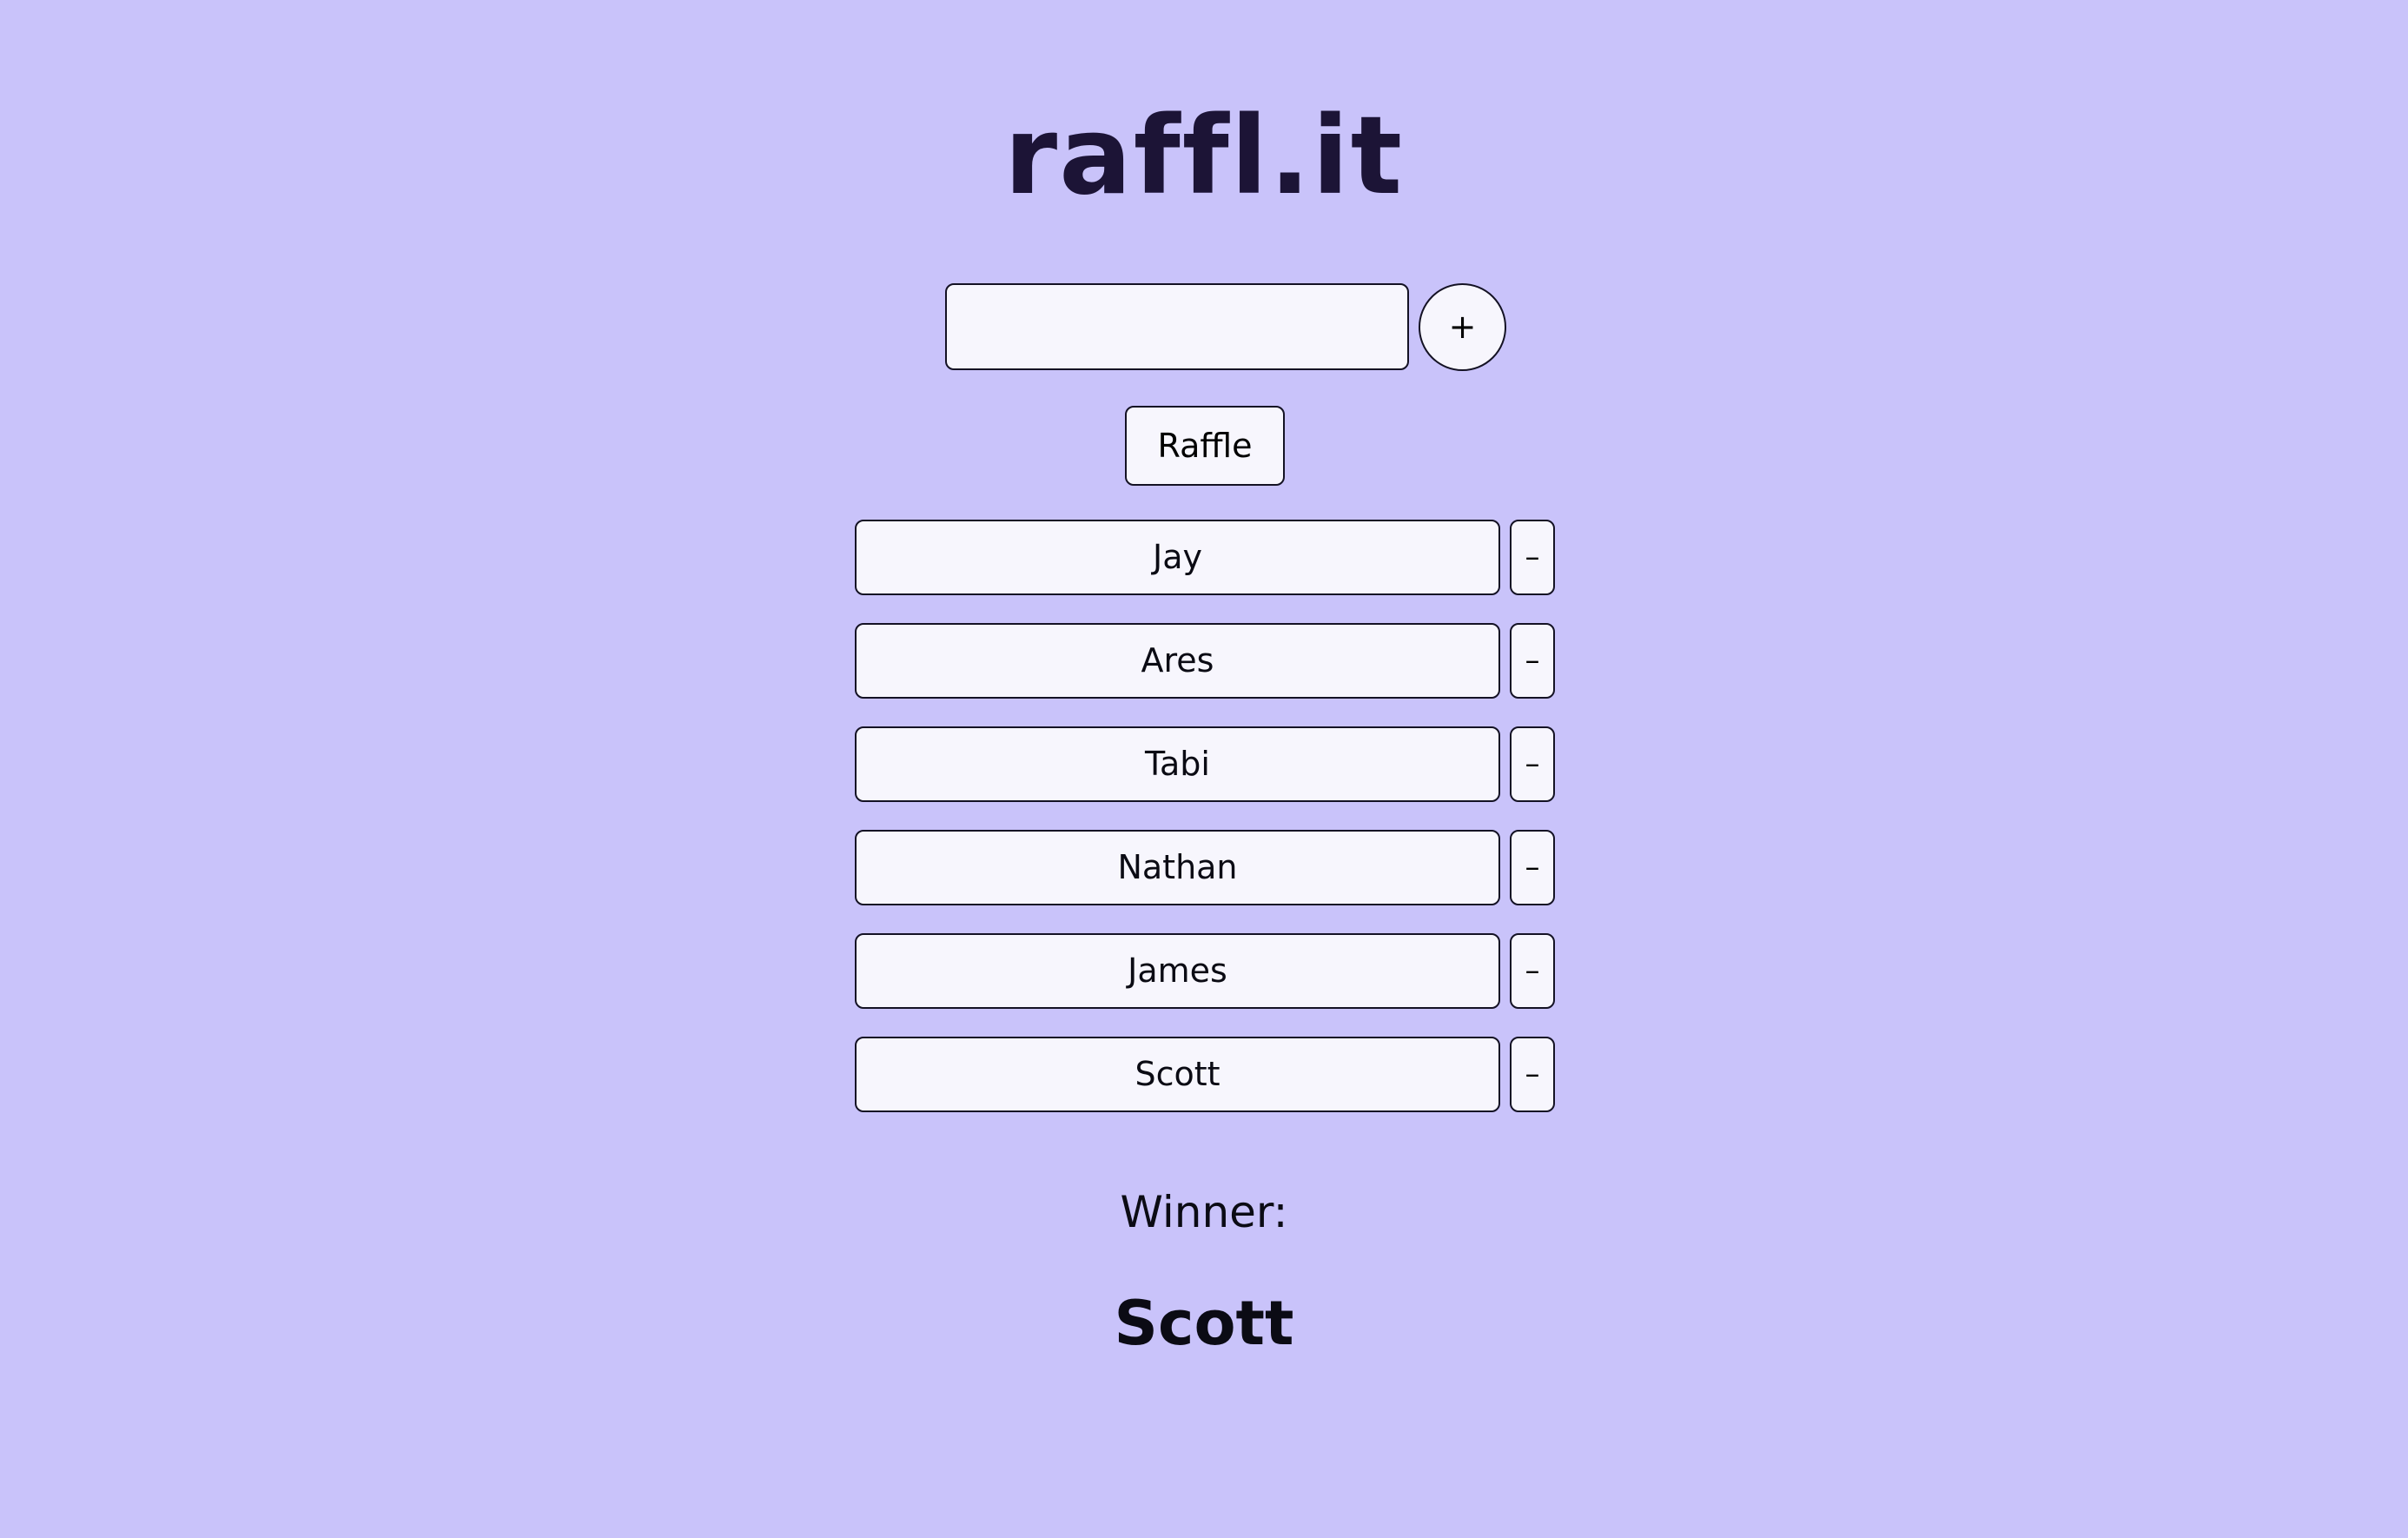  I want to click on entrant-name-input, so click(1177, 326).